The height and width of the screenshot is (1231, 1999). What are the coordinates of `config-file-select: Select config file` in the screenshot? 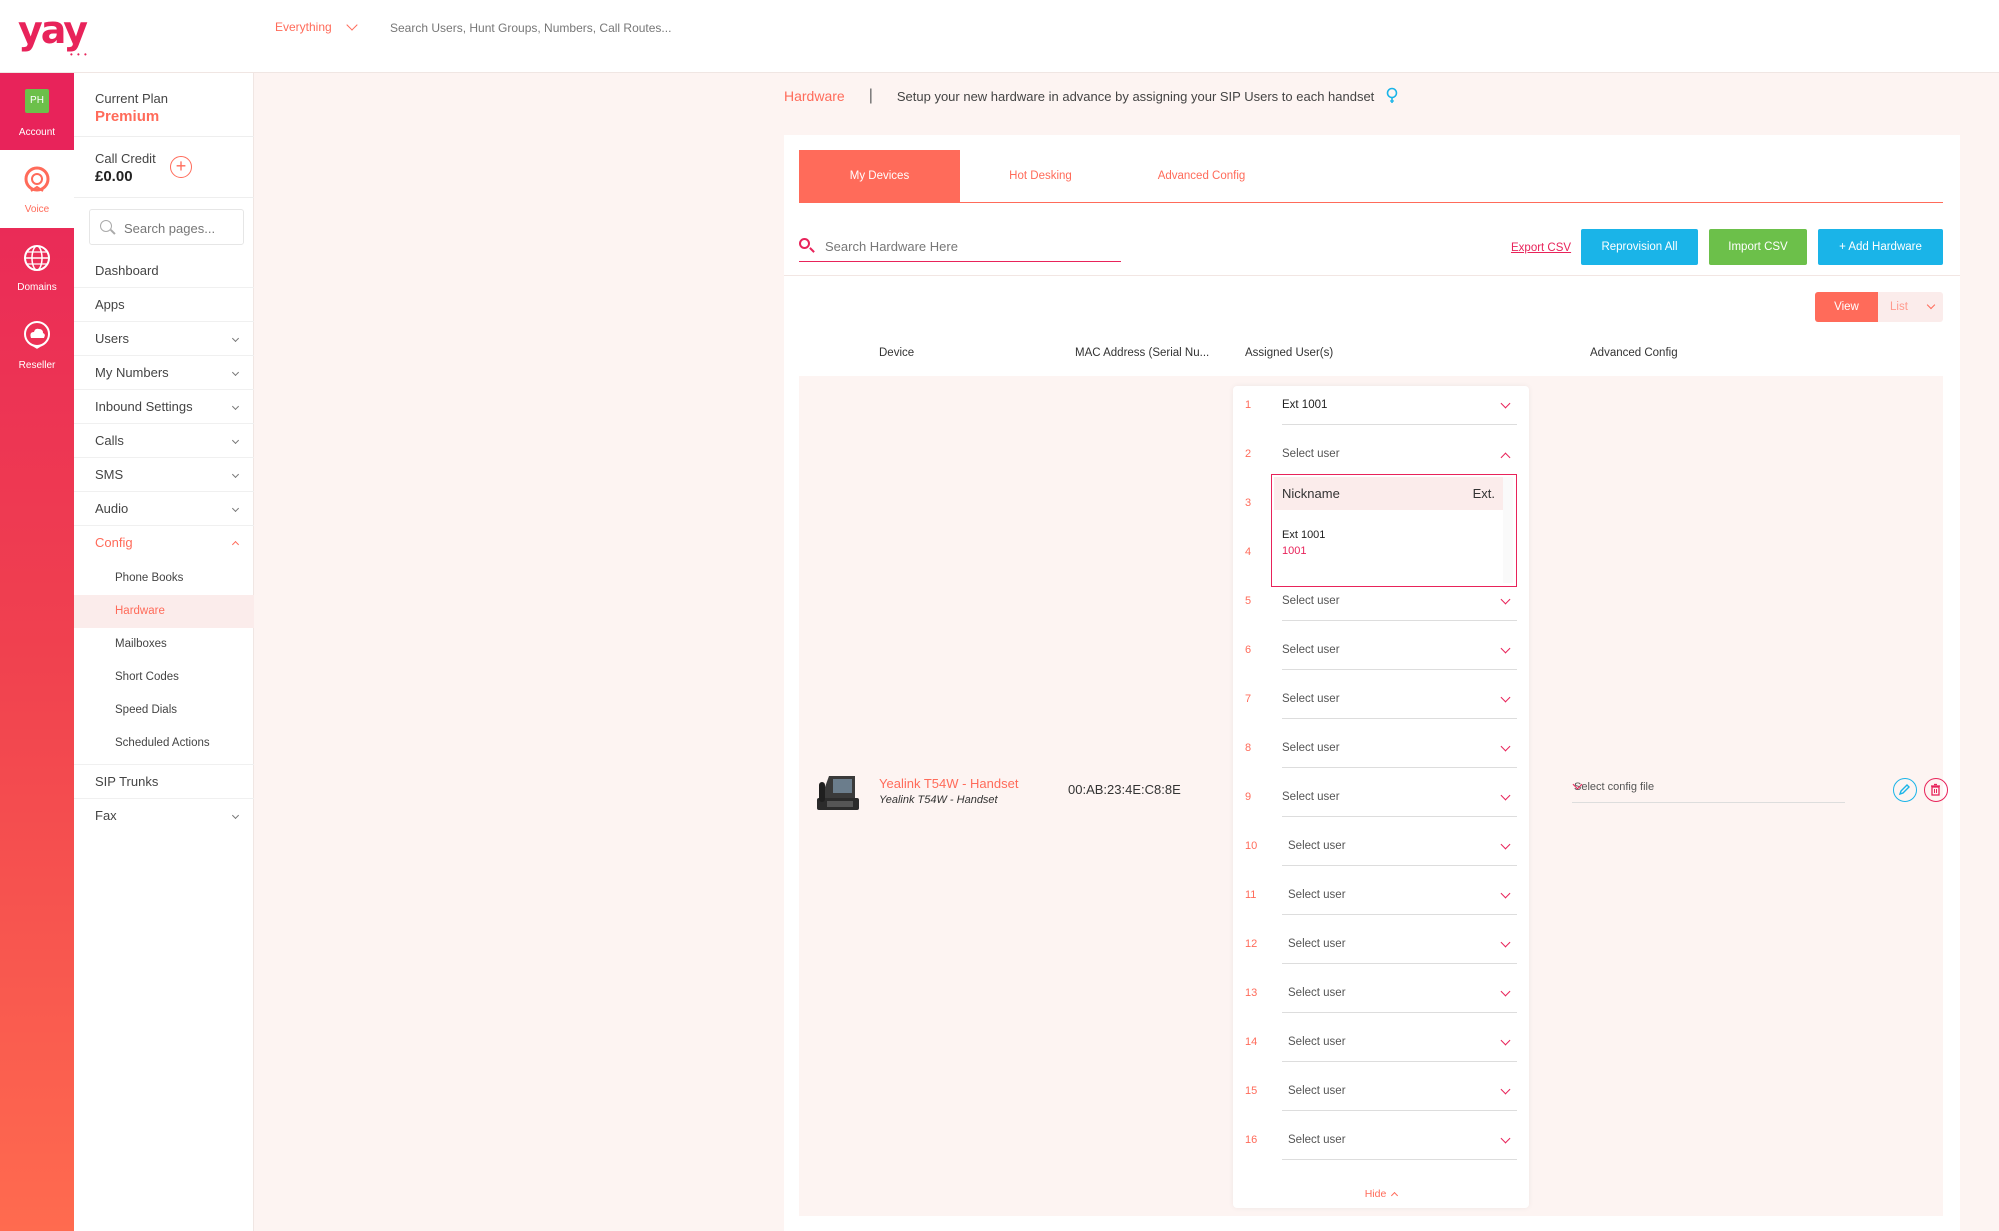 It's located at (1708, 787).